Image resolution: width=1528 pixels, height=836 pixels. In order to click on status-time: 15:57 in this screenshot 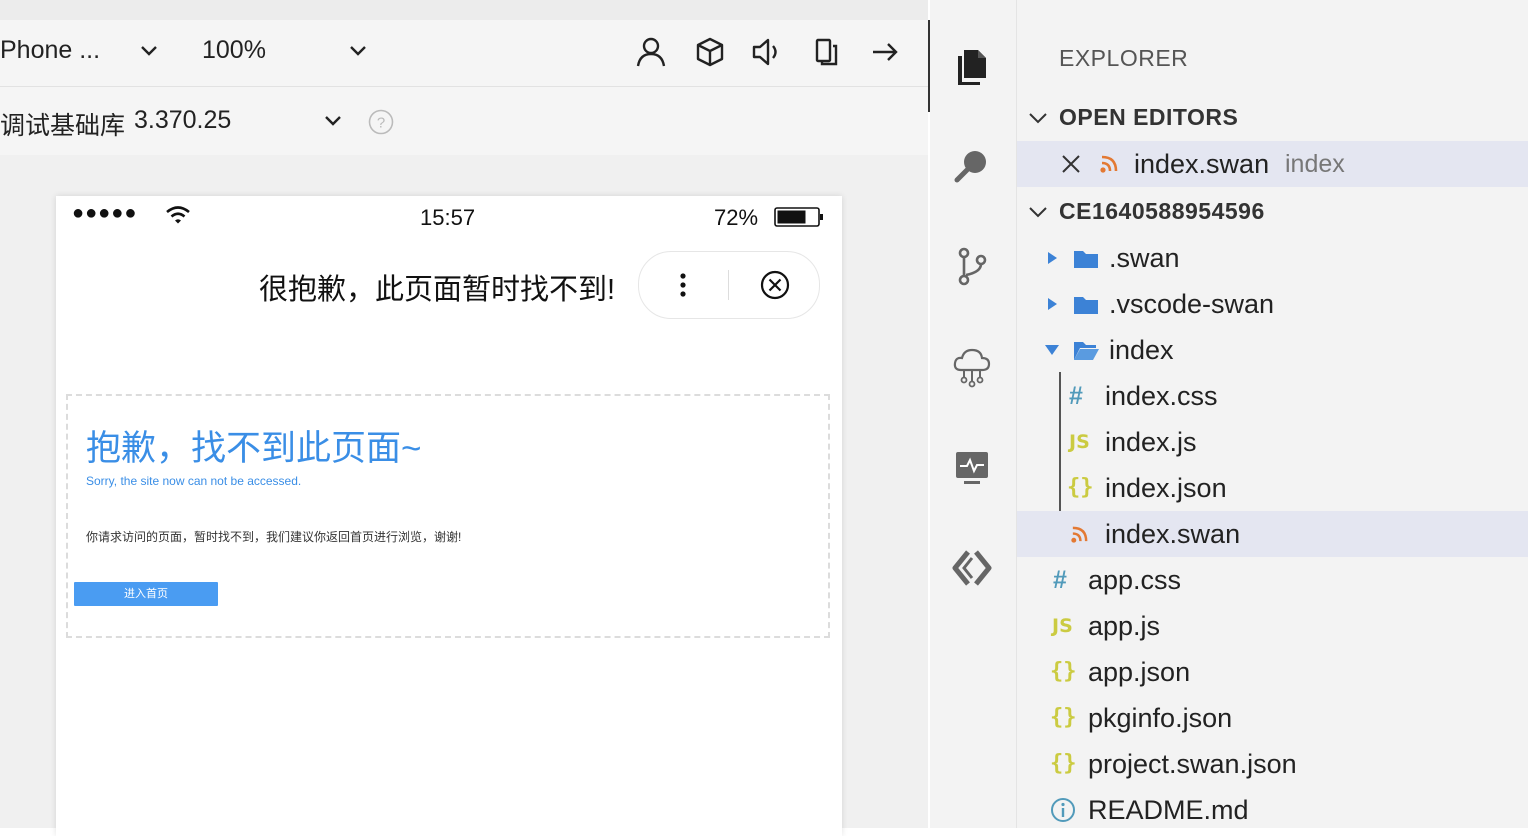, I will do `click(448, 217)`.